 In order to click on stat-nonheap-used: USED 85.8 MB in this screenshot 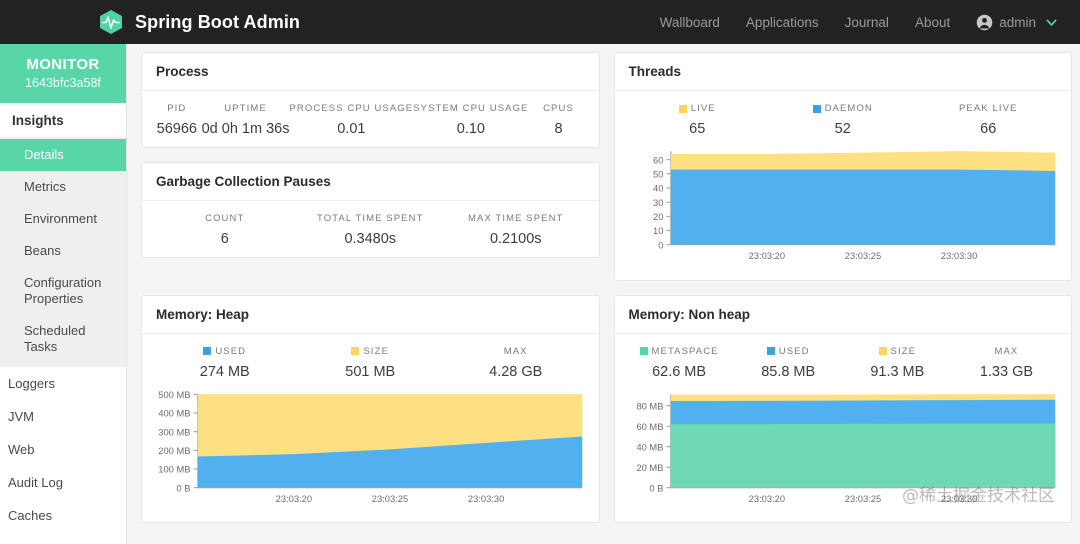, I will do `click(788, 362)`.